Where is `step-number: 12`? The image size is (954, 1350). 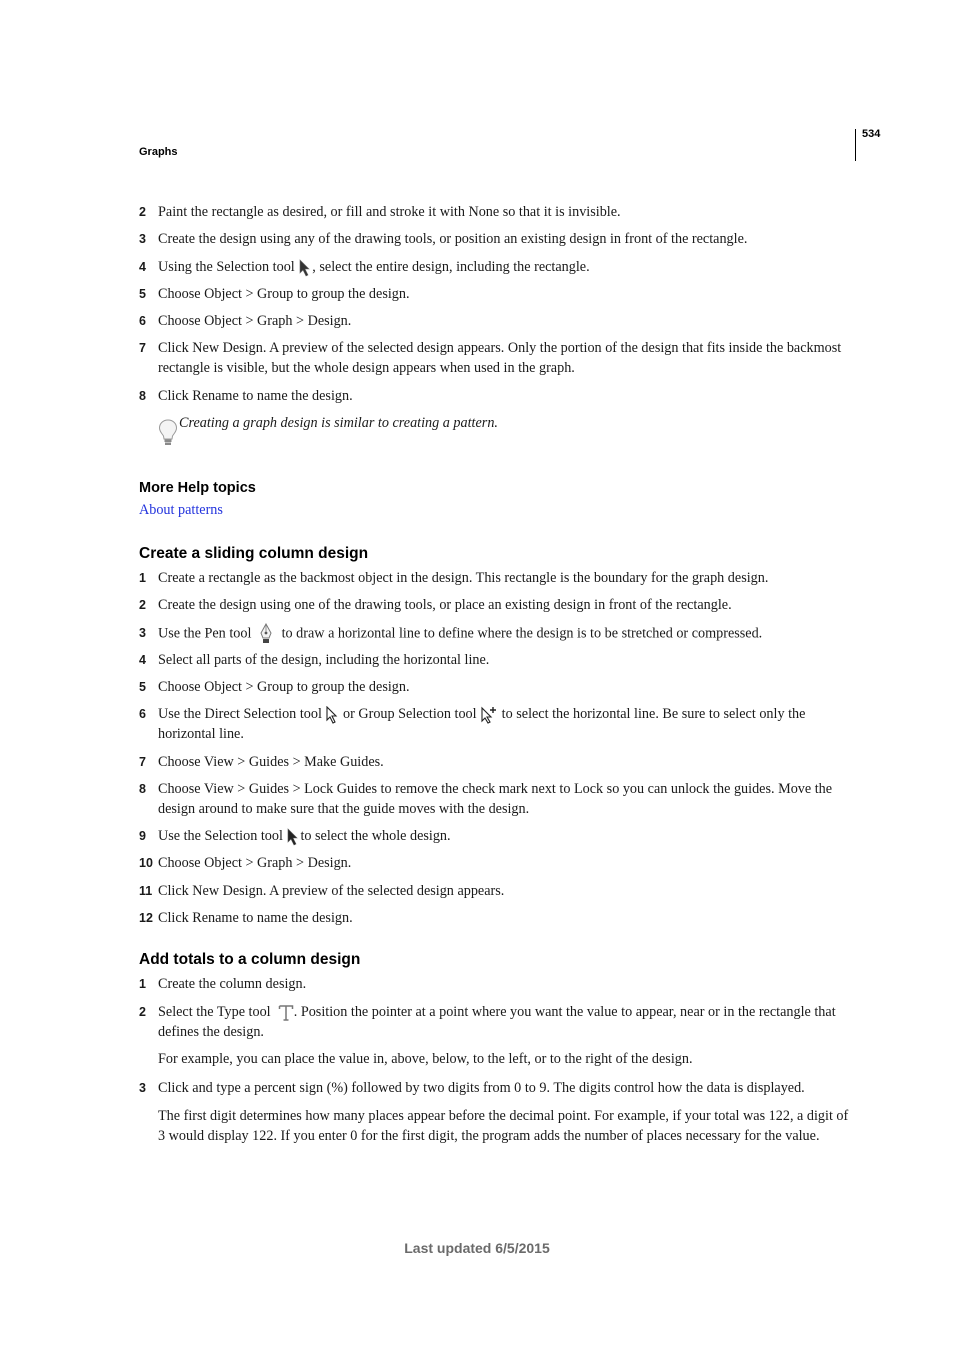 step-number: 12 is located at coordinates (146, 918).